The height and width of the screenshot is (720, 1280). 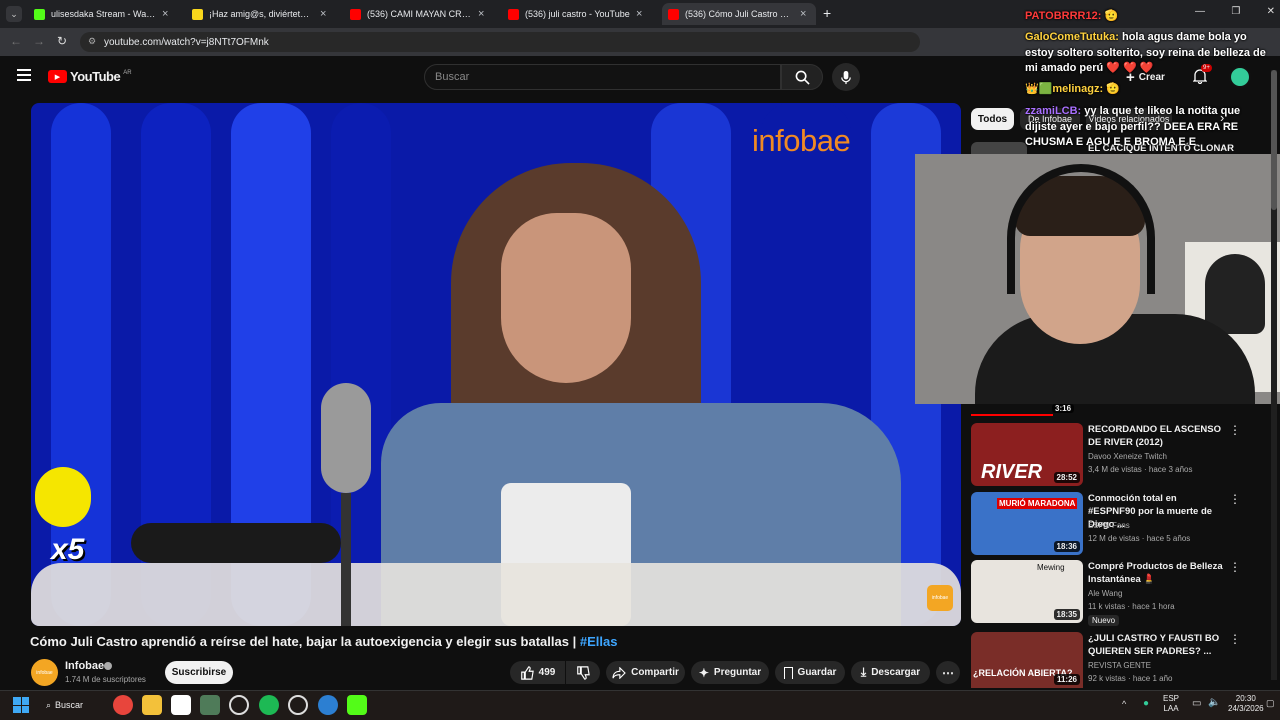 I want to click on tray-mic-icon: ●, so click(x=1146, y=703).